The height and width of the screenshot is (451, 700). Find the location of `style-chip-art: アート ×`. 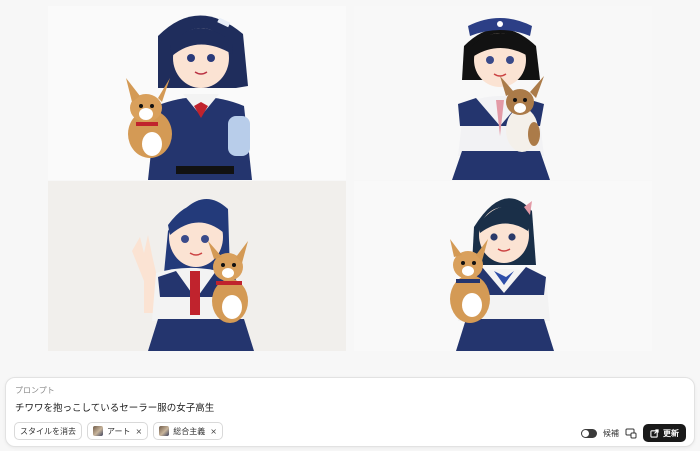

style-chip-art: アート × is located at coordinates (118, 431).